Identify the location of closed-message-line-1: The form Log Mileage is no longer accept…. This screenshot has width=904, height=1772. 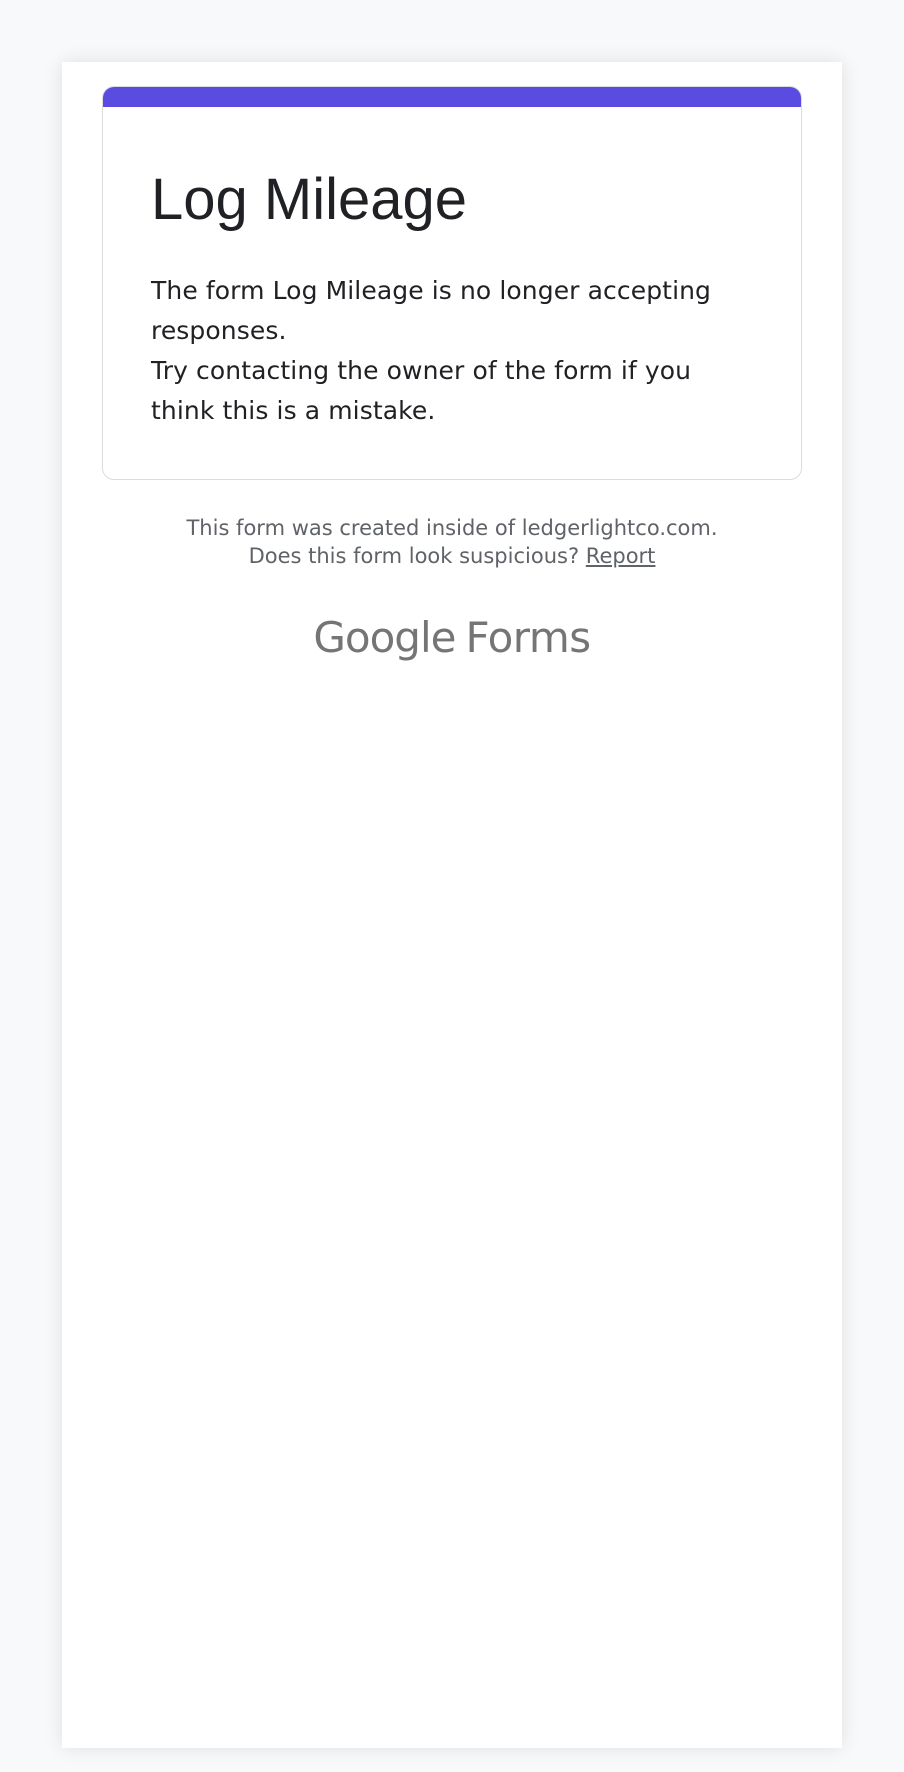
(431, 310).